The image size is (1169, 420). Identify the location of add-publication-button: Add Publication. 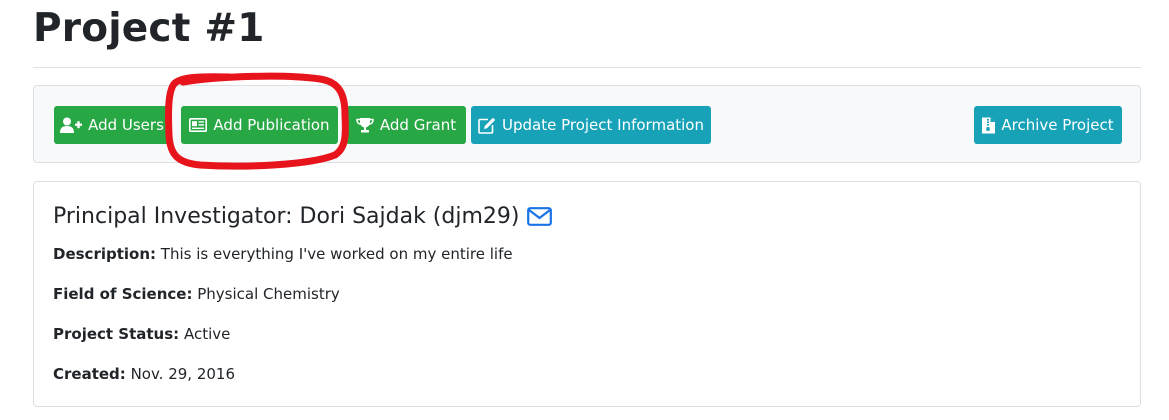
(259, 125).